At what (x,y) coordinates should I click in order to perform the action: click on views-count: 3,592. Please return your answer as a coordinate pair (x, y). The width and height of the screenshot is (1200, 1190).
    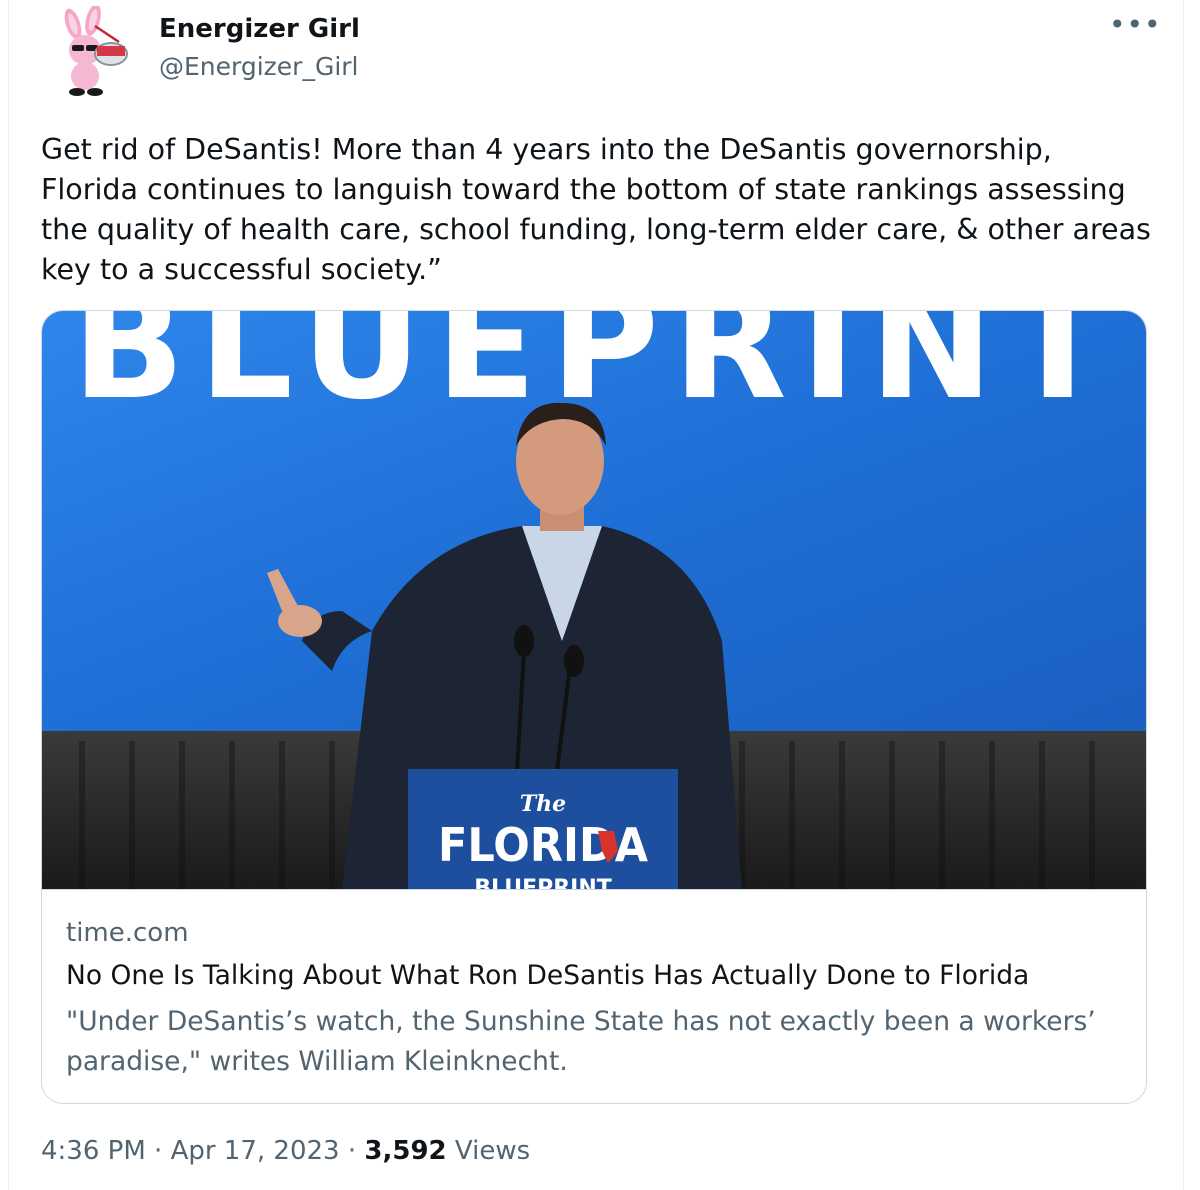
    Looking at the image, I should click on (405, 1151).